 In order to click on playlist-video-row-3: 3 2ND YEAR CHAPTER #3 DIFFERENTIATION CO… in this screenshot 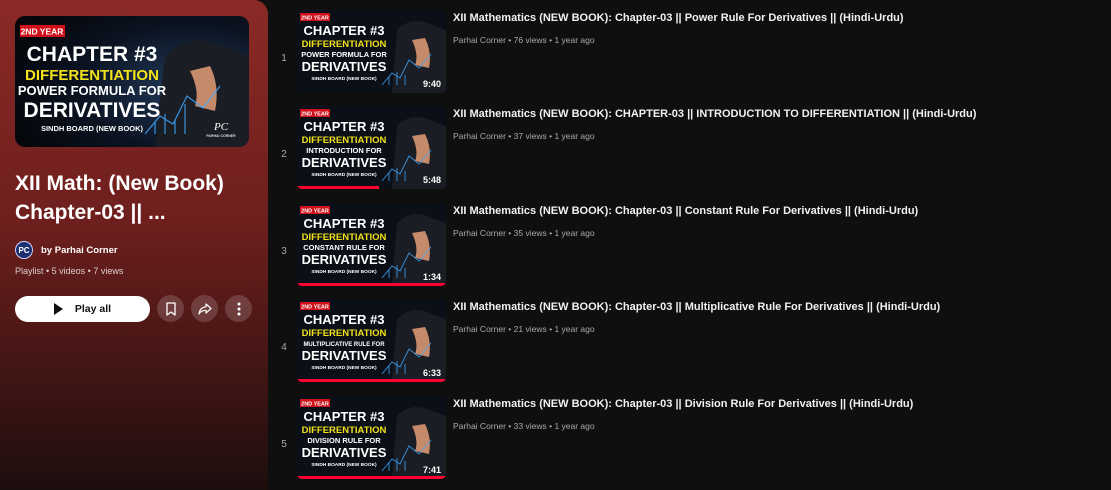, I will do `click(690, 251)`.